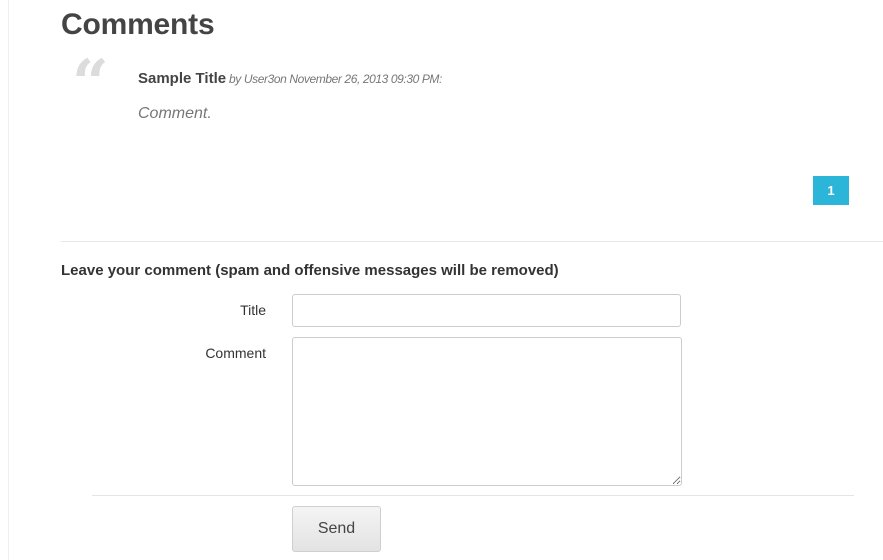 Image resolution: width=883 pixels, height=560 pixels. What do you see at coordinates (487, 411) in the screenshot?
I see `comment-textarea` at bounding box center [487, 411].